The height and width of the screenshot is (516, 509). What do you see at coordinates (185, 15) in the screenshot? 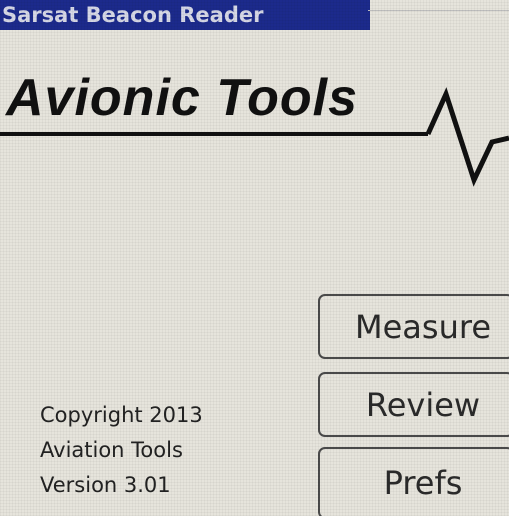
I see `app-title-bar: Sarsat Beacon Reader` at bounding box center [185, 15].